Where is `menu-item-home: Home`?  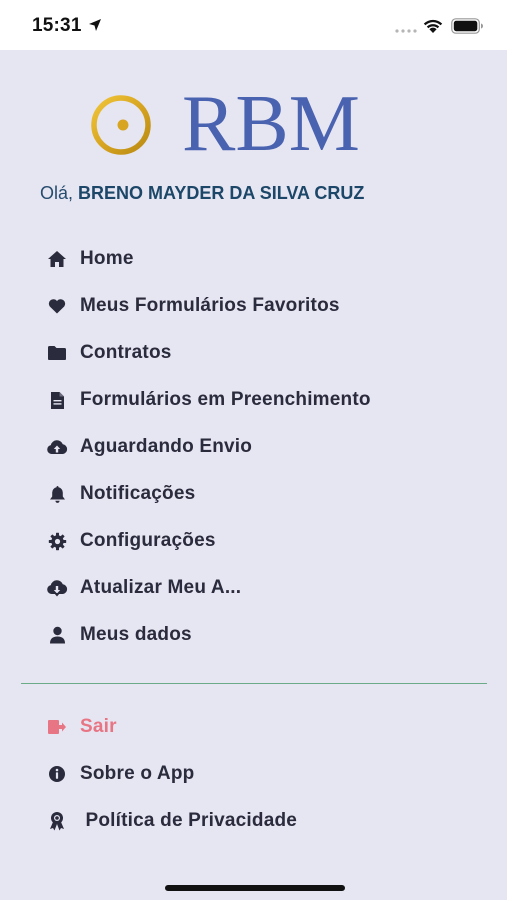
menu-item-home: Home is located at coordinates (90, 259).